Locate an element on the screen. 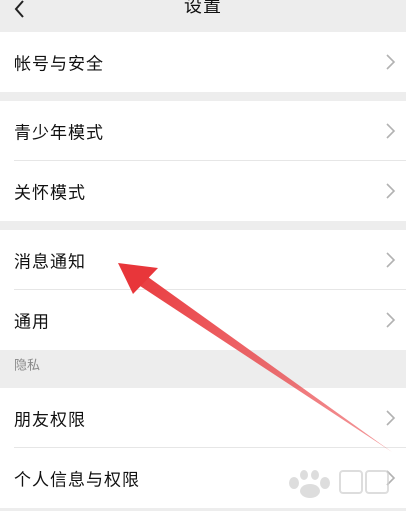  settings-item-label: 关怀模式 is located at coordinates (50, 193).